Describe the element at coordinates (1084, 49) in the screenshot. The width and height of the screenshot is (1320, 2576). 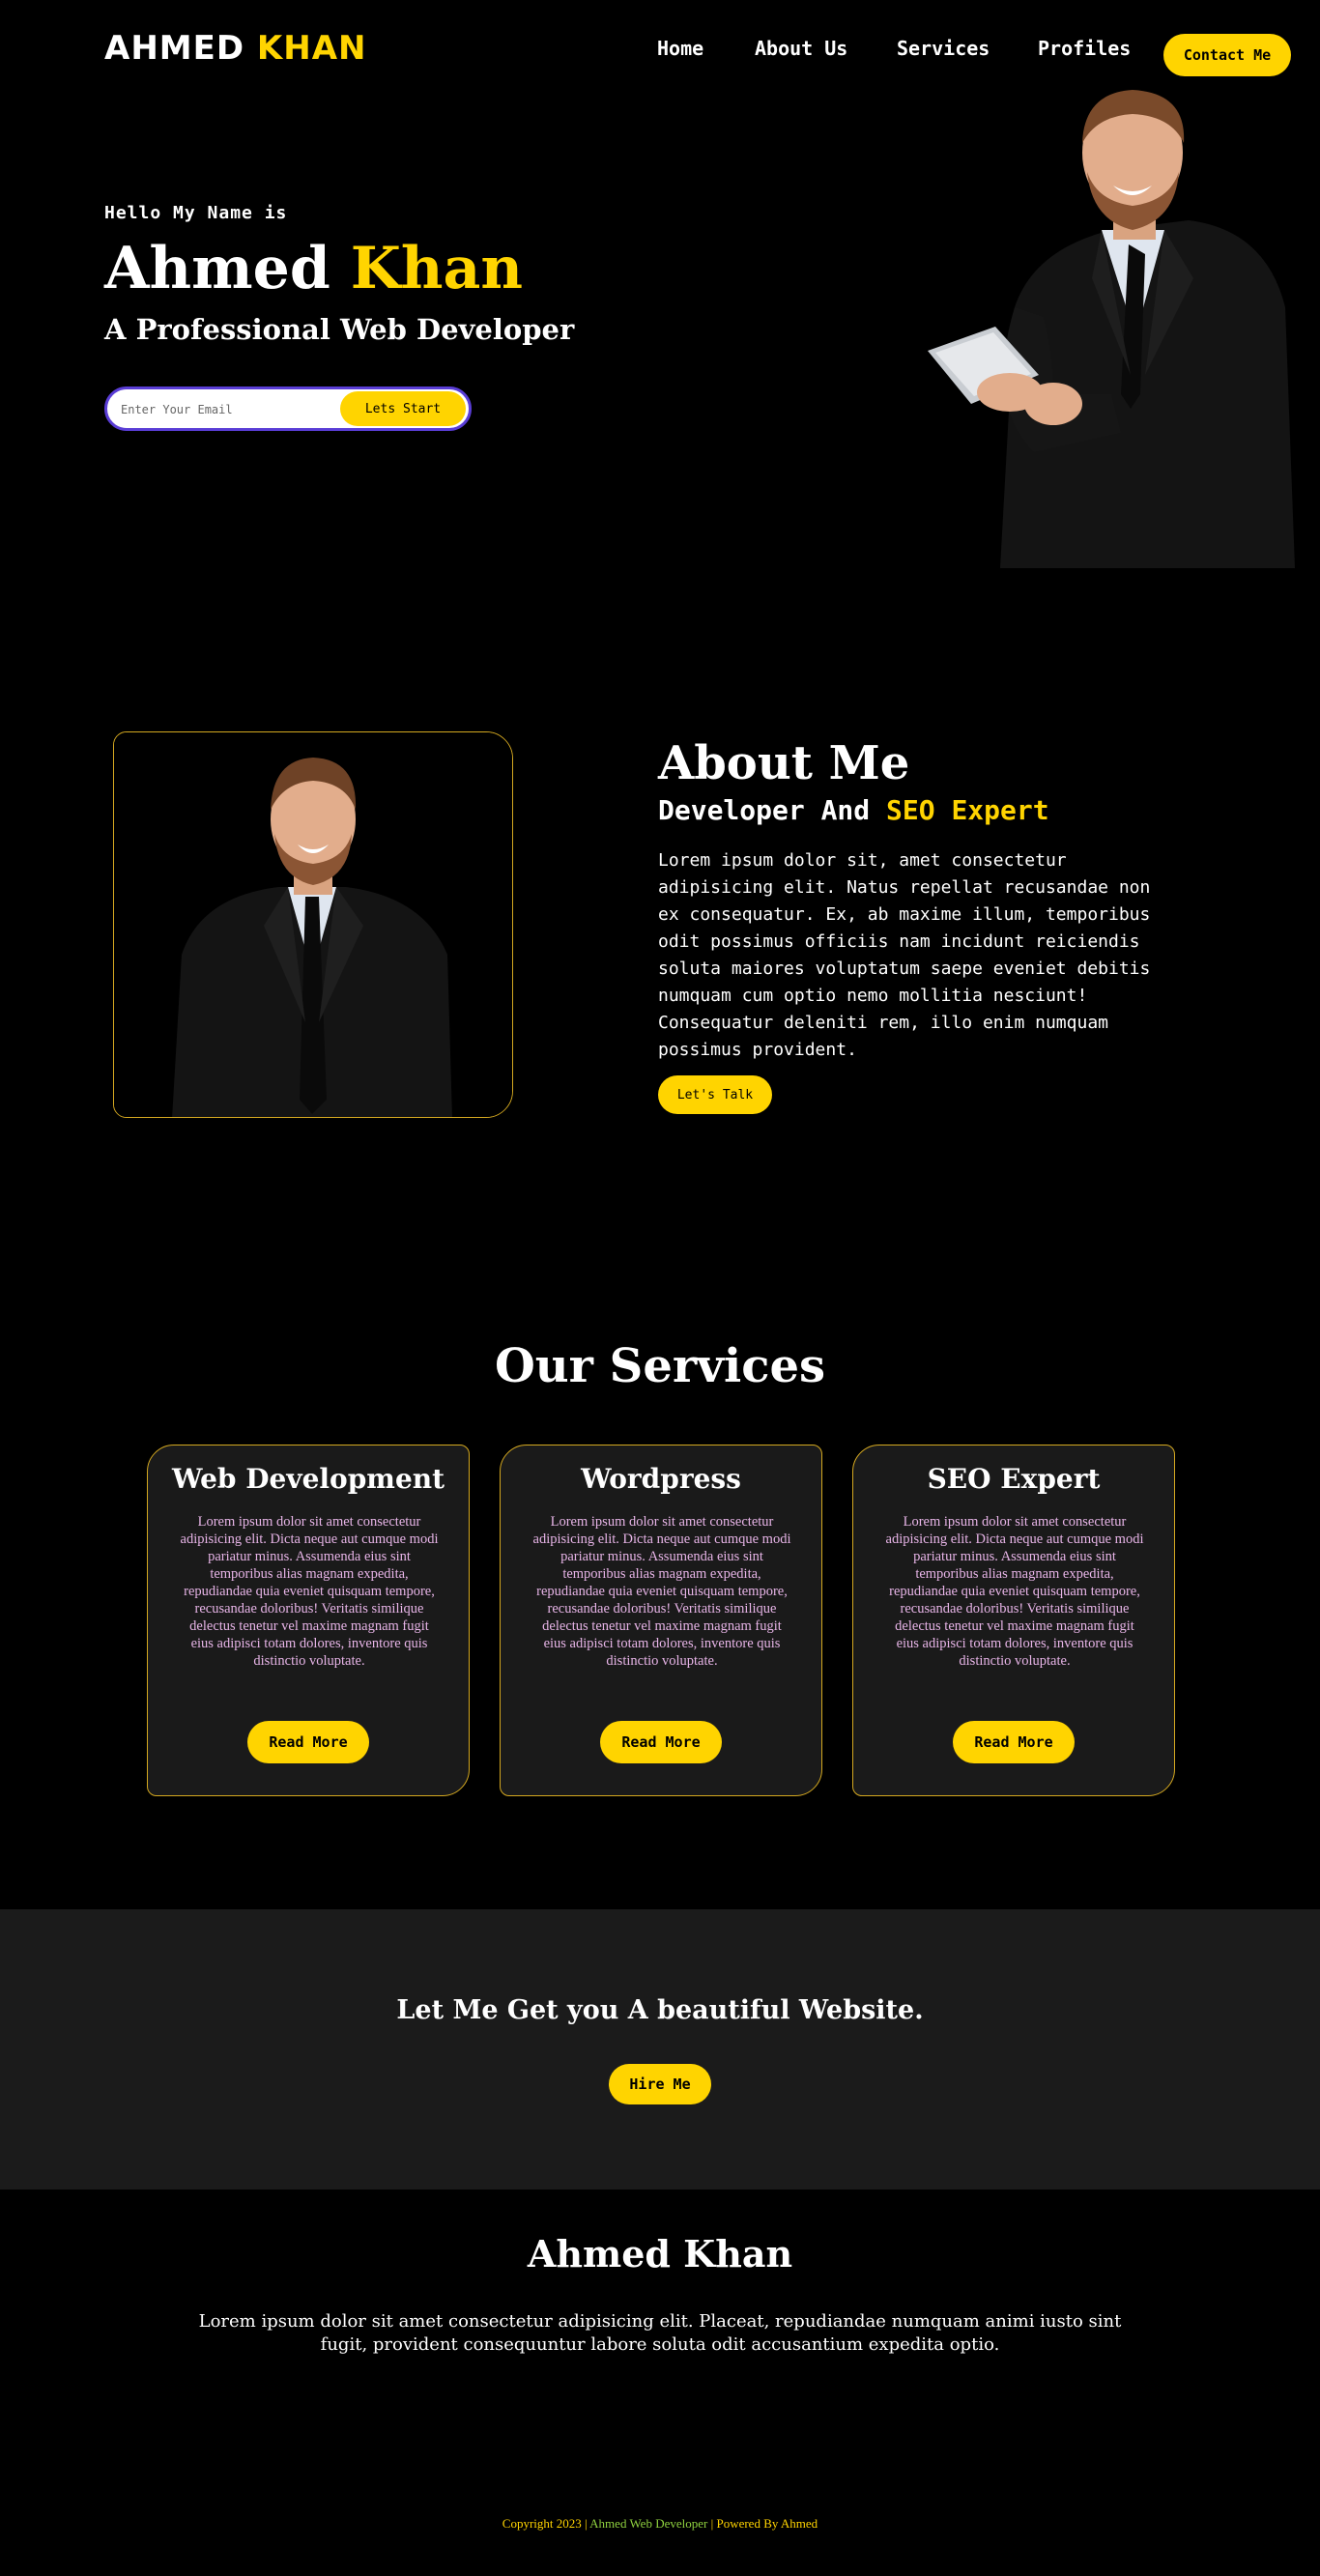
I see `nav-link-profiles: Profiles` at that location.